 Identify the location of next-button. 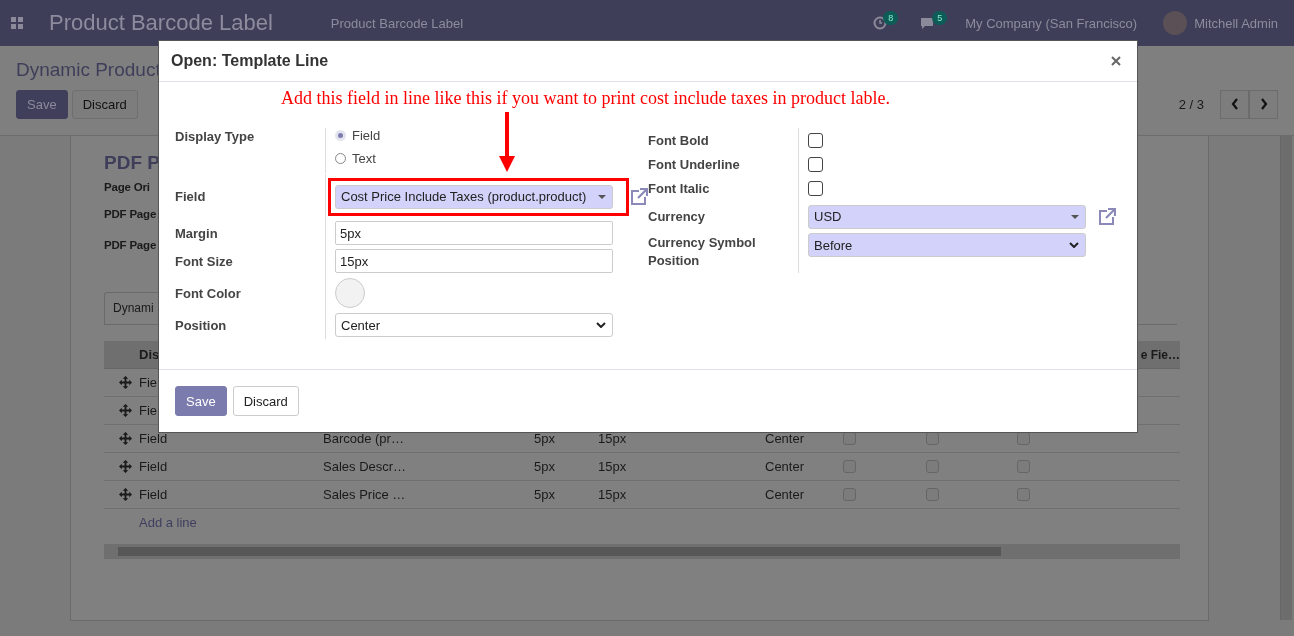
(1263, 104).